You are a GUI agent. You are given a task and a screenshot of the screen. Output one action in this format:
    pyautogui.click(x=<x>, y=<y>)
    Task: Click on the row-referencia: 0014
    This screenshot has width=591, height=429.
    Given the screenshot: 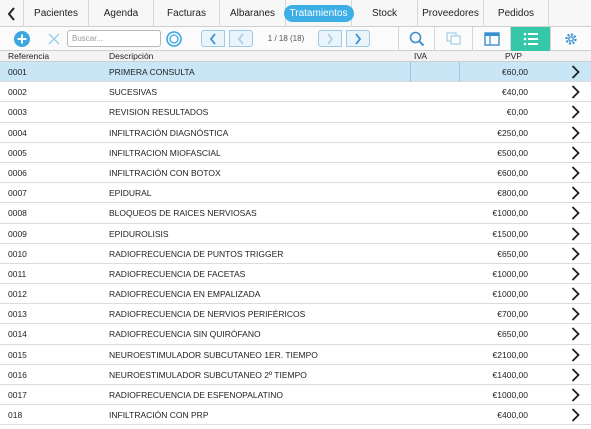 What is the action you would take?
    pyautogui.click(x=17, y=334)
    